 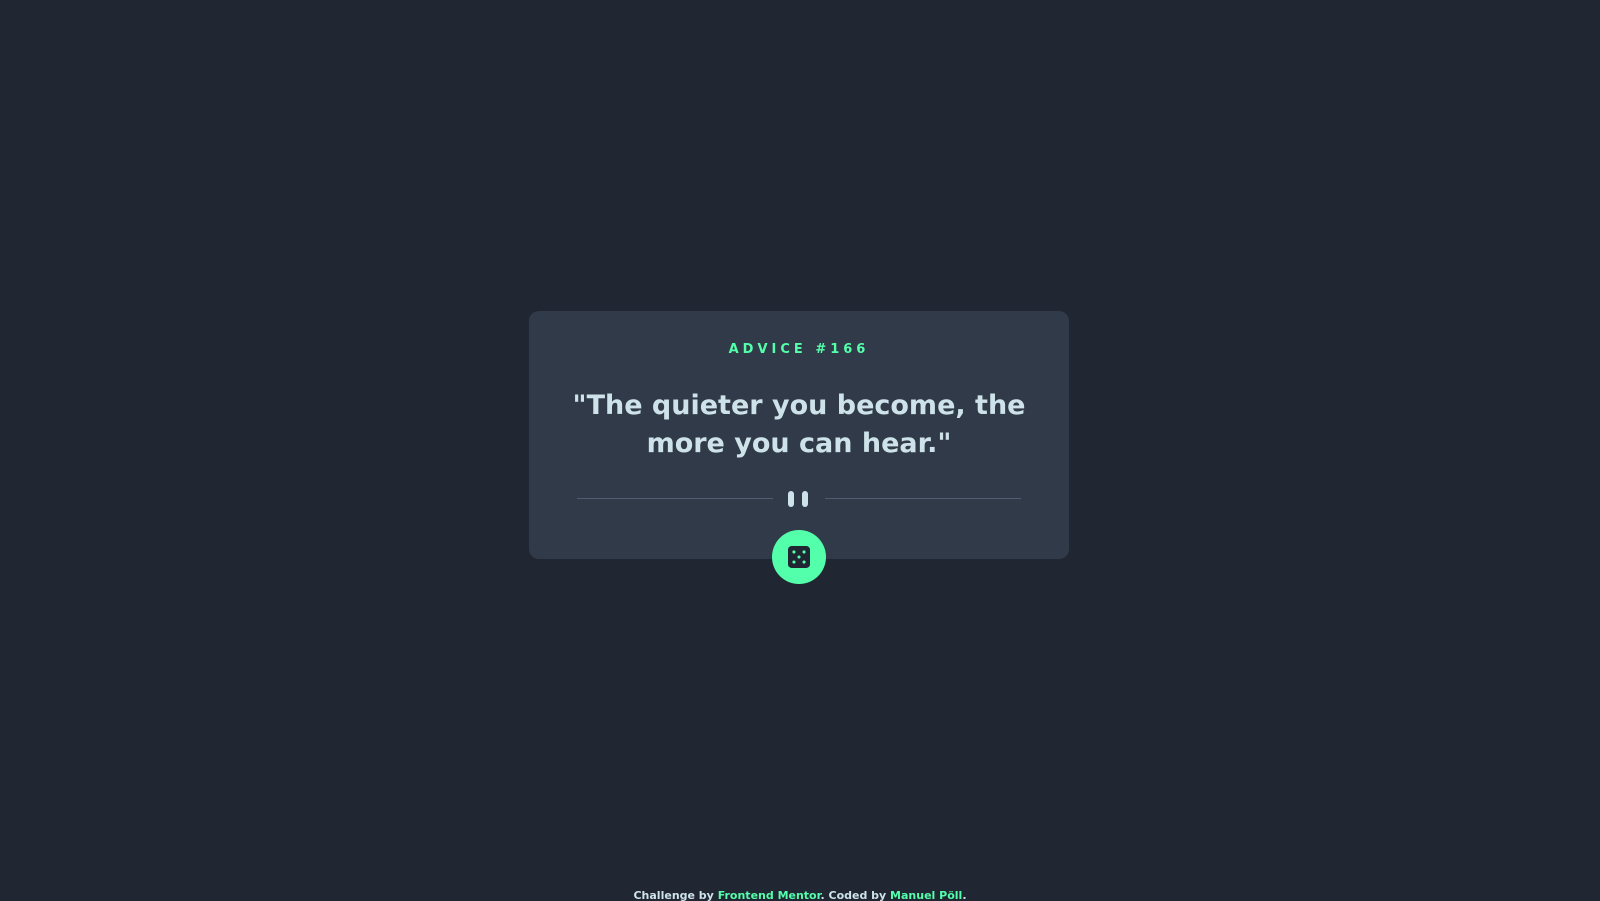 I want to click on dice-icon, so click(x=799, y=557).